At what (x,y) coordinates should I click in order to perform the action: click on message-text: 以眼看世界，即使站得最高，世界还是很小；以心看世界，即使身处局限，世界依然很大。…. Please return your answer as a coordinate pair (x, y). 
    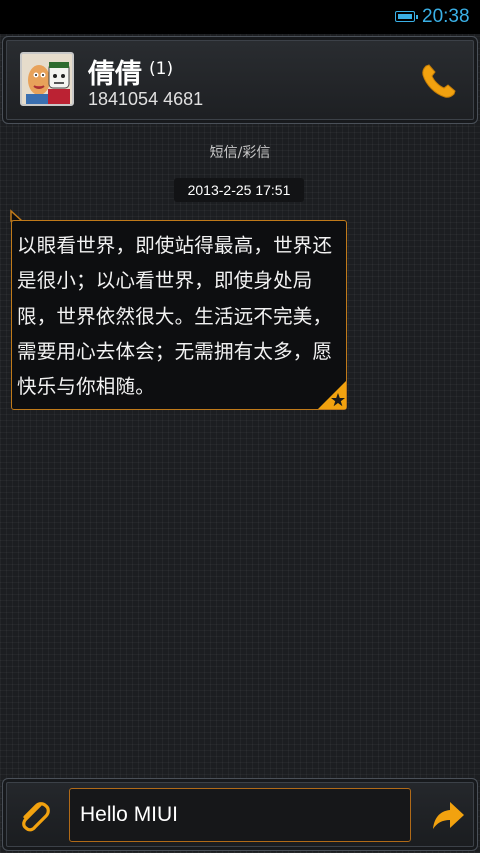
    Looking at the image, I should click on (175, 316).